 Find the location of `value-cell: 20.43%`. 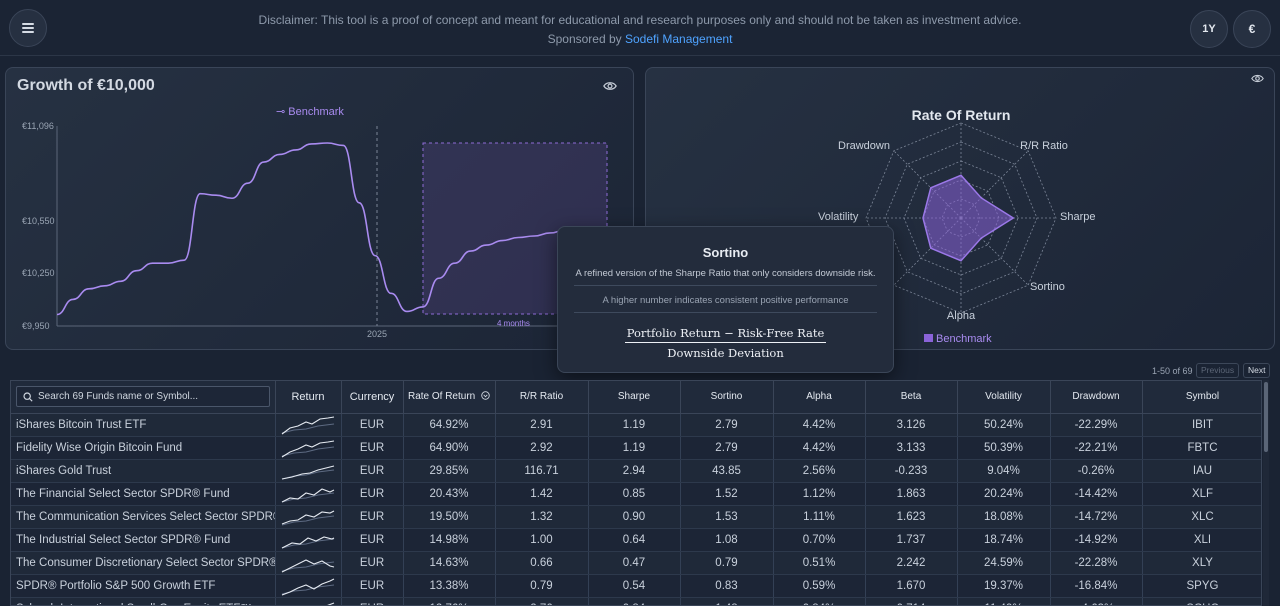

value-cell: 20.43% is located at coordinates (449, 494).